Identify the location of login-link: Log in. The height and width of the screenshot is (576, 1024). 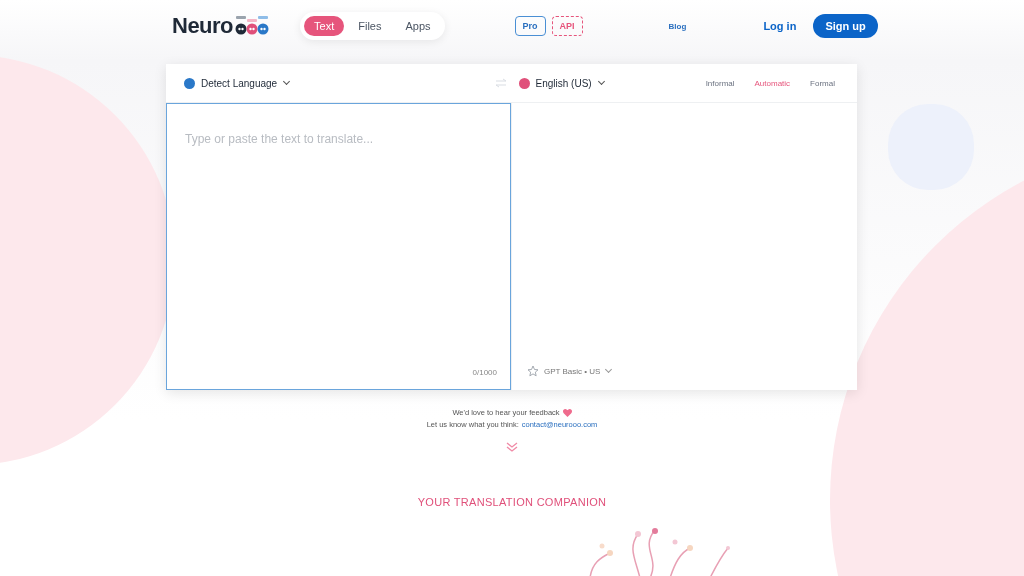
(780, 26).